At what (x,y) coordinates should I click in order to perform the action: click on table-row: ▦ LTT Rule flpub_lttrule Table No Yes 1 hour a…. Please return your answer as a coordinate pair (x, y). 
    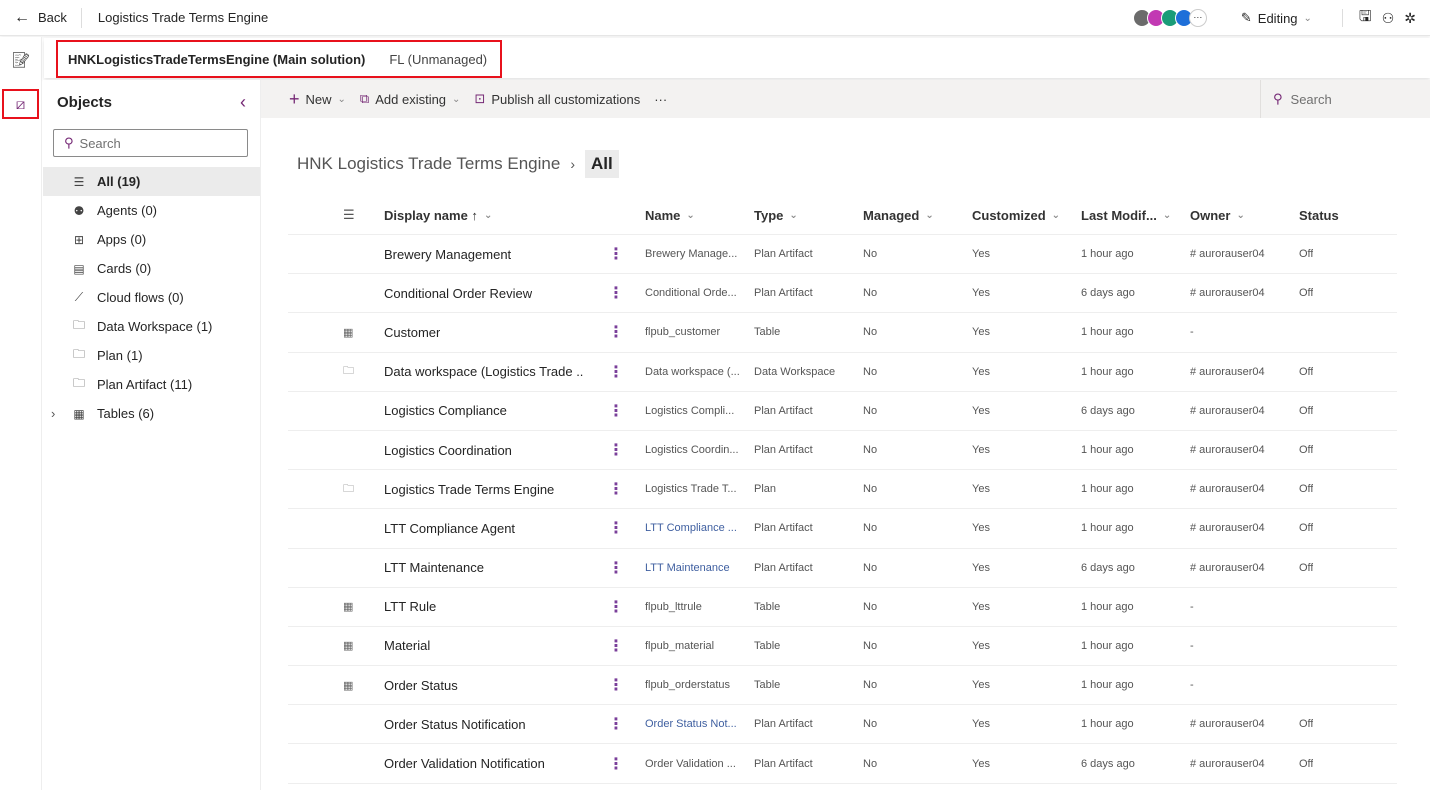
    Looking at the image, I should click on (842, 607).